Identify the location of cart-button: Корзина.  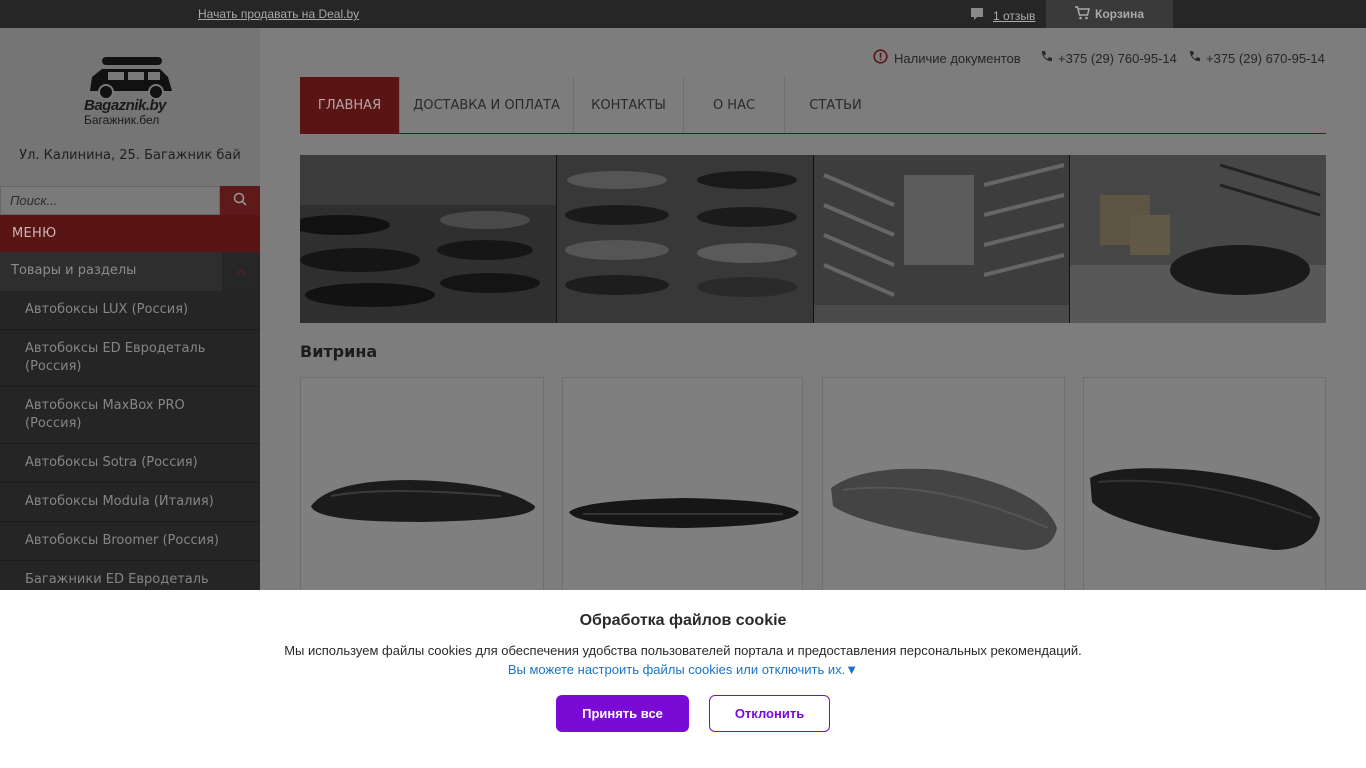
(1109, 14).